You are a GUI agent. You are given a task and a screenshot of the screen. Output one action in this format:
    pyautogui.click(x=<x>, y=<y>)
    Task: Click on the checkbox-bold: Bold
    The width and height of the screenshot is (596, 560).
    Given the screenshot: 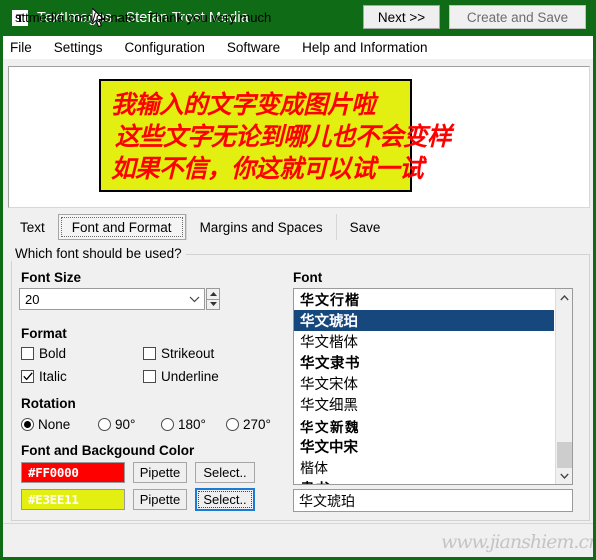 What is the action you would take?
    pyautogui.click(x=43, y=353)
    